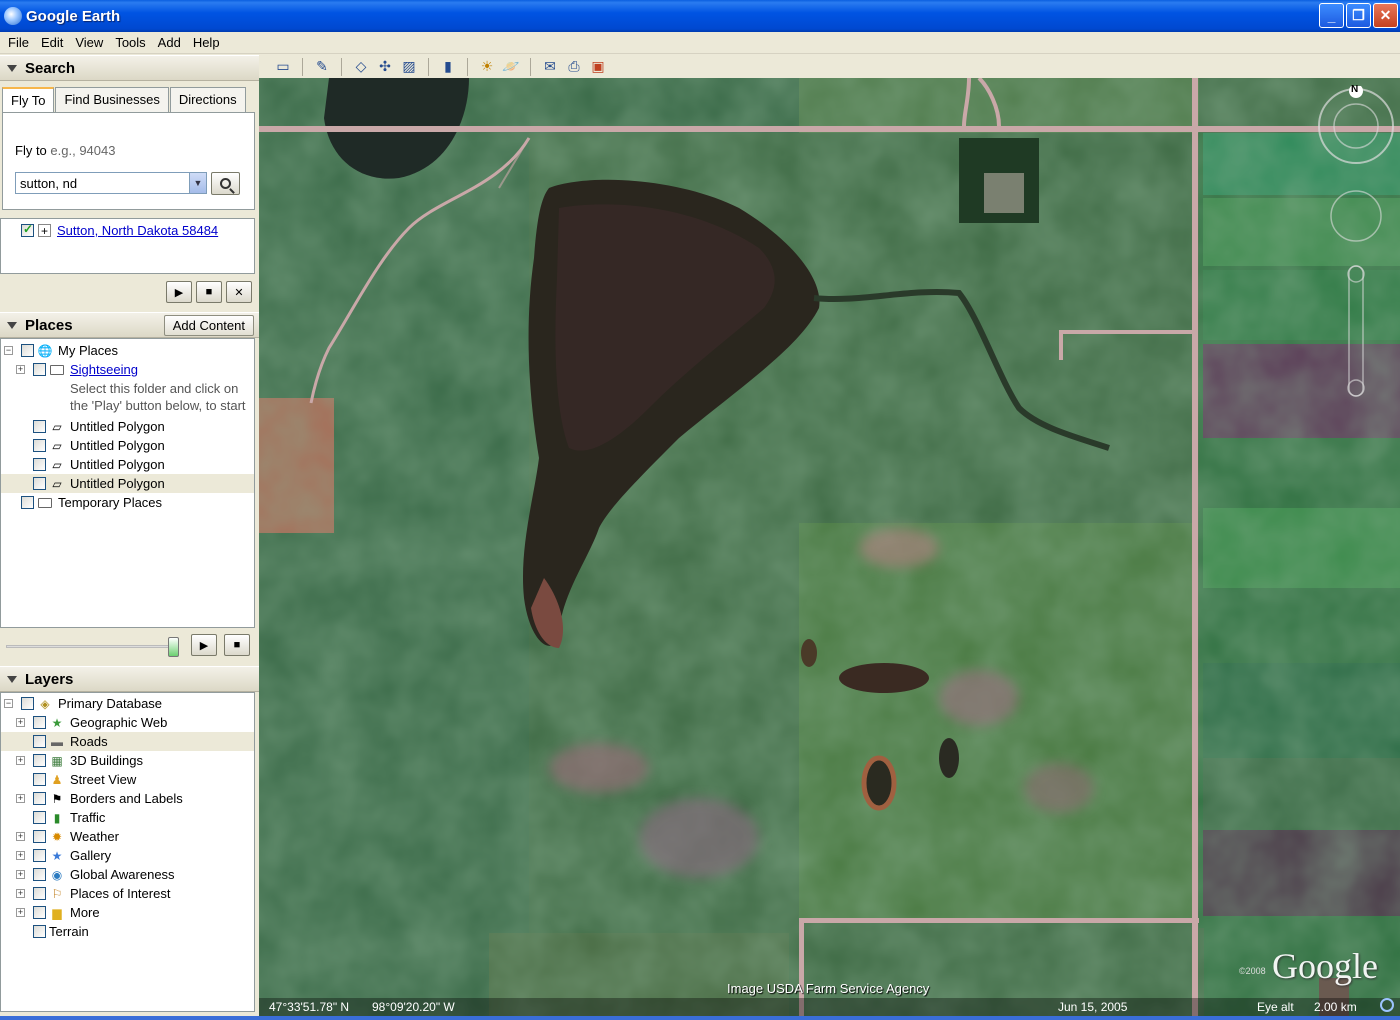  Describe the element at coordinates (127, 893) in the screenshot. I see `layer-places-of-interest: + ⚐ Places of Interest` at that location.